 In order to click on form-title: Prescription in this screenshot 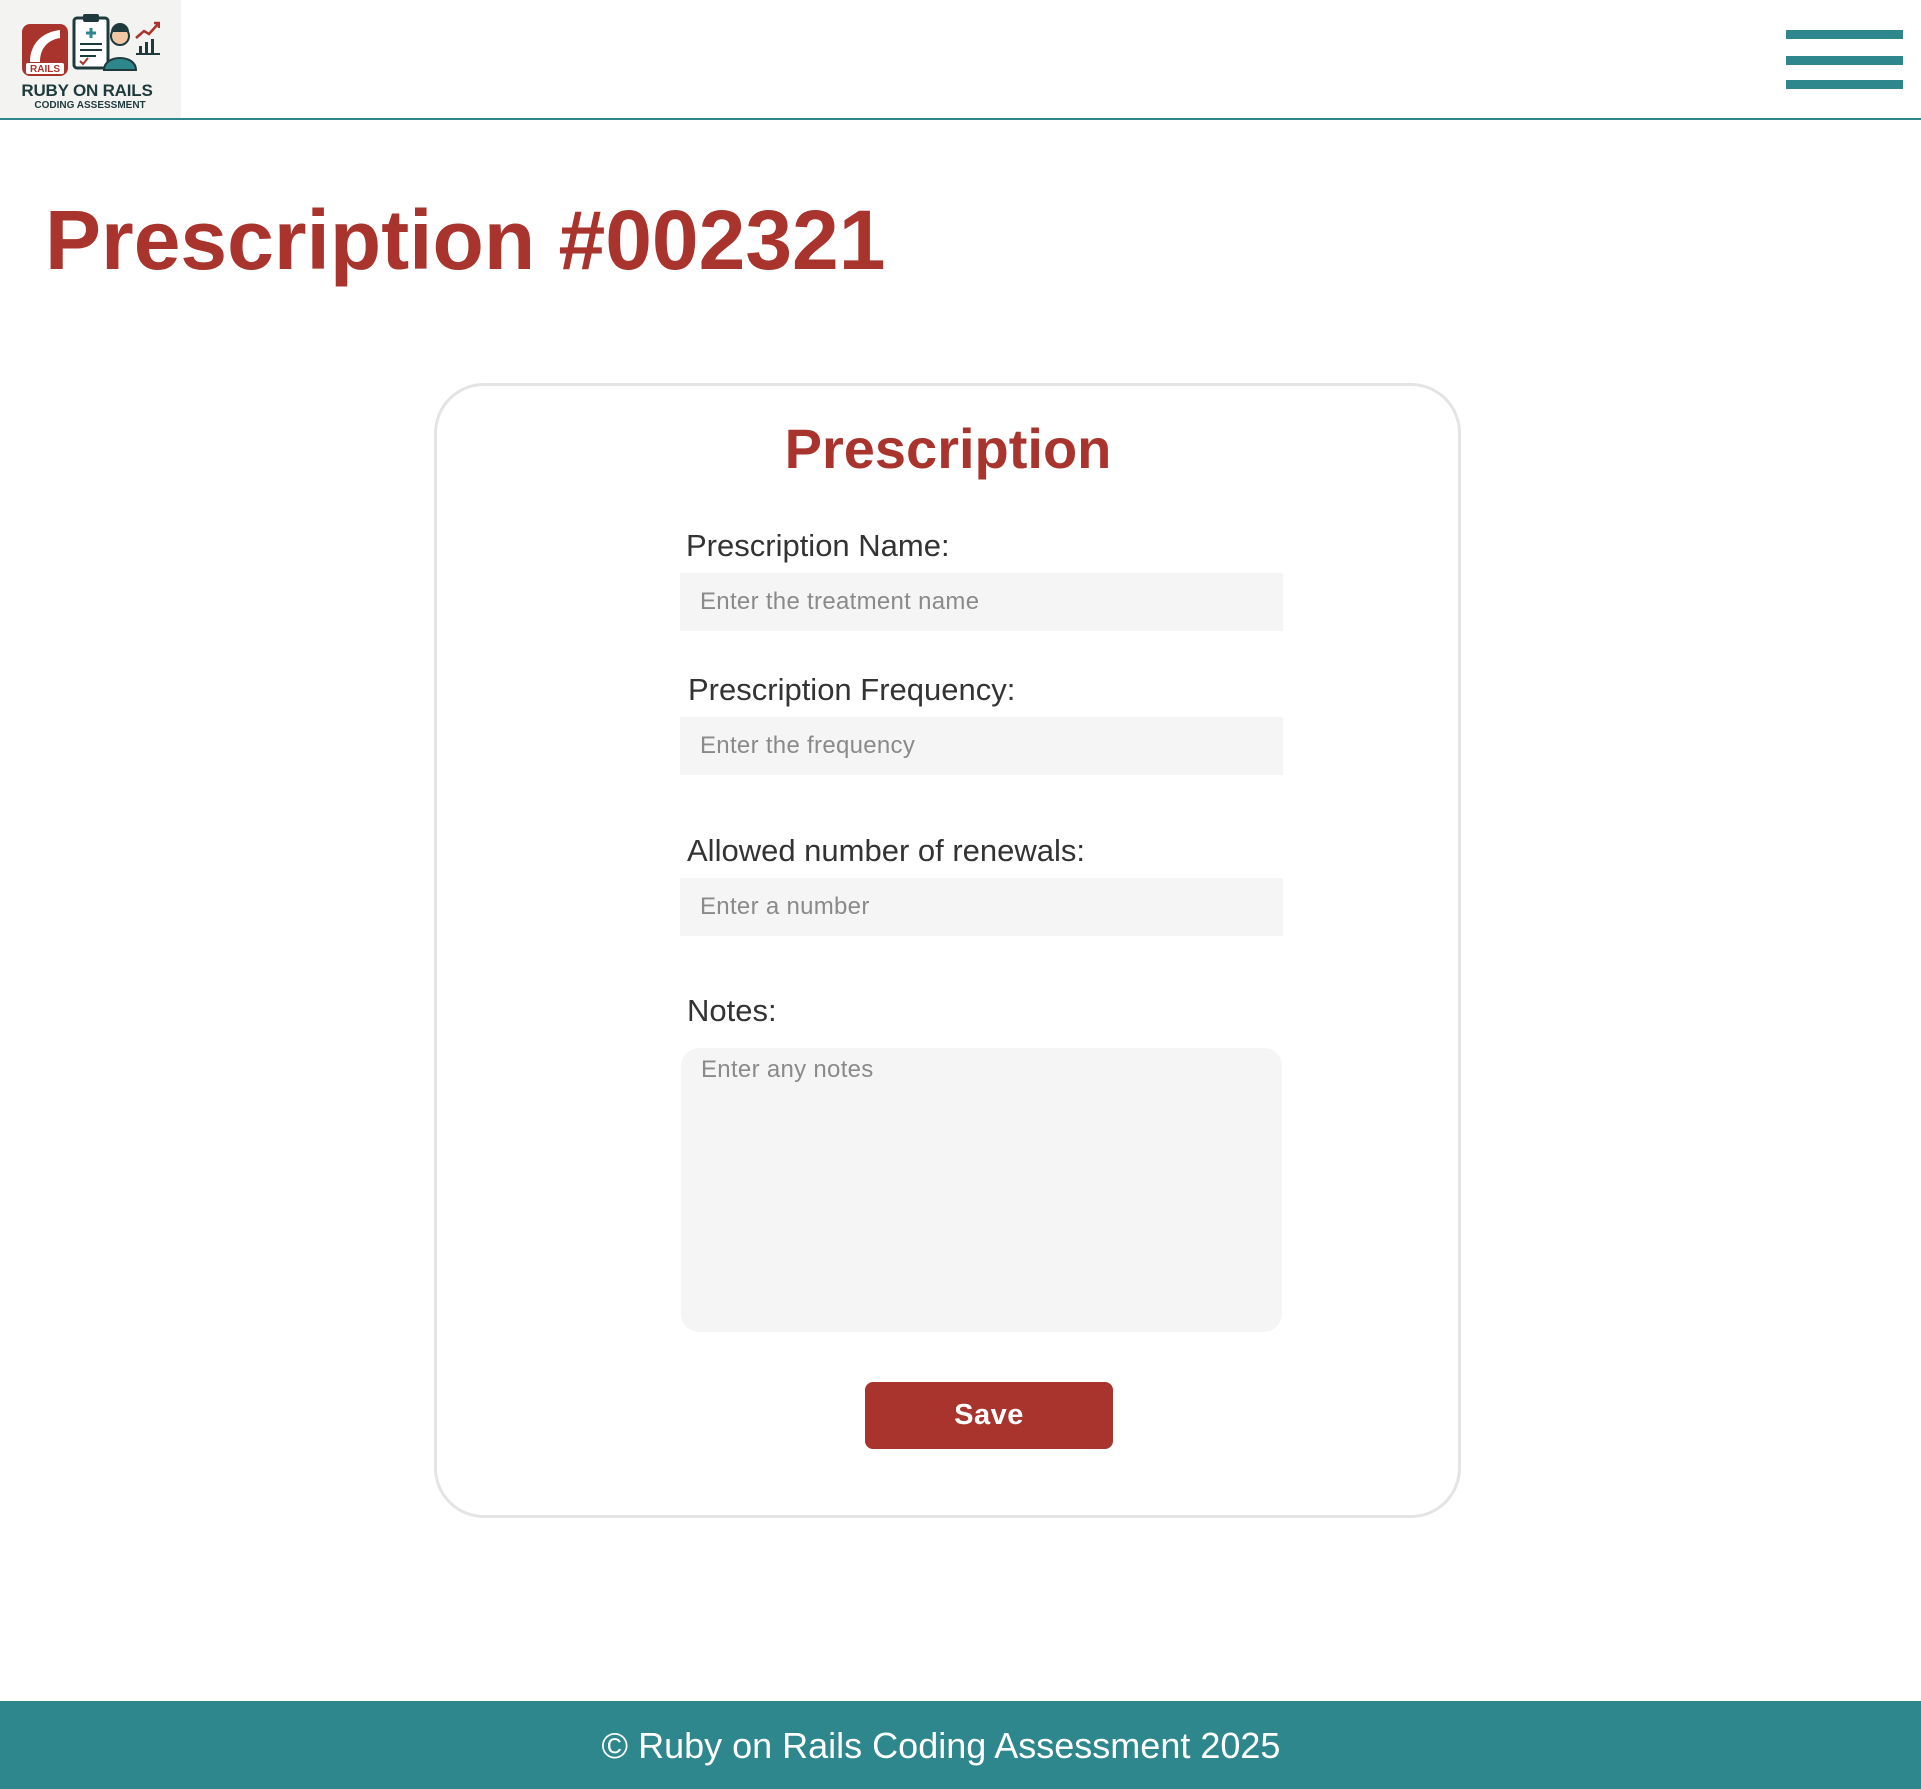, I will do `click(948, 448)`.